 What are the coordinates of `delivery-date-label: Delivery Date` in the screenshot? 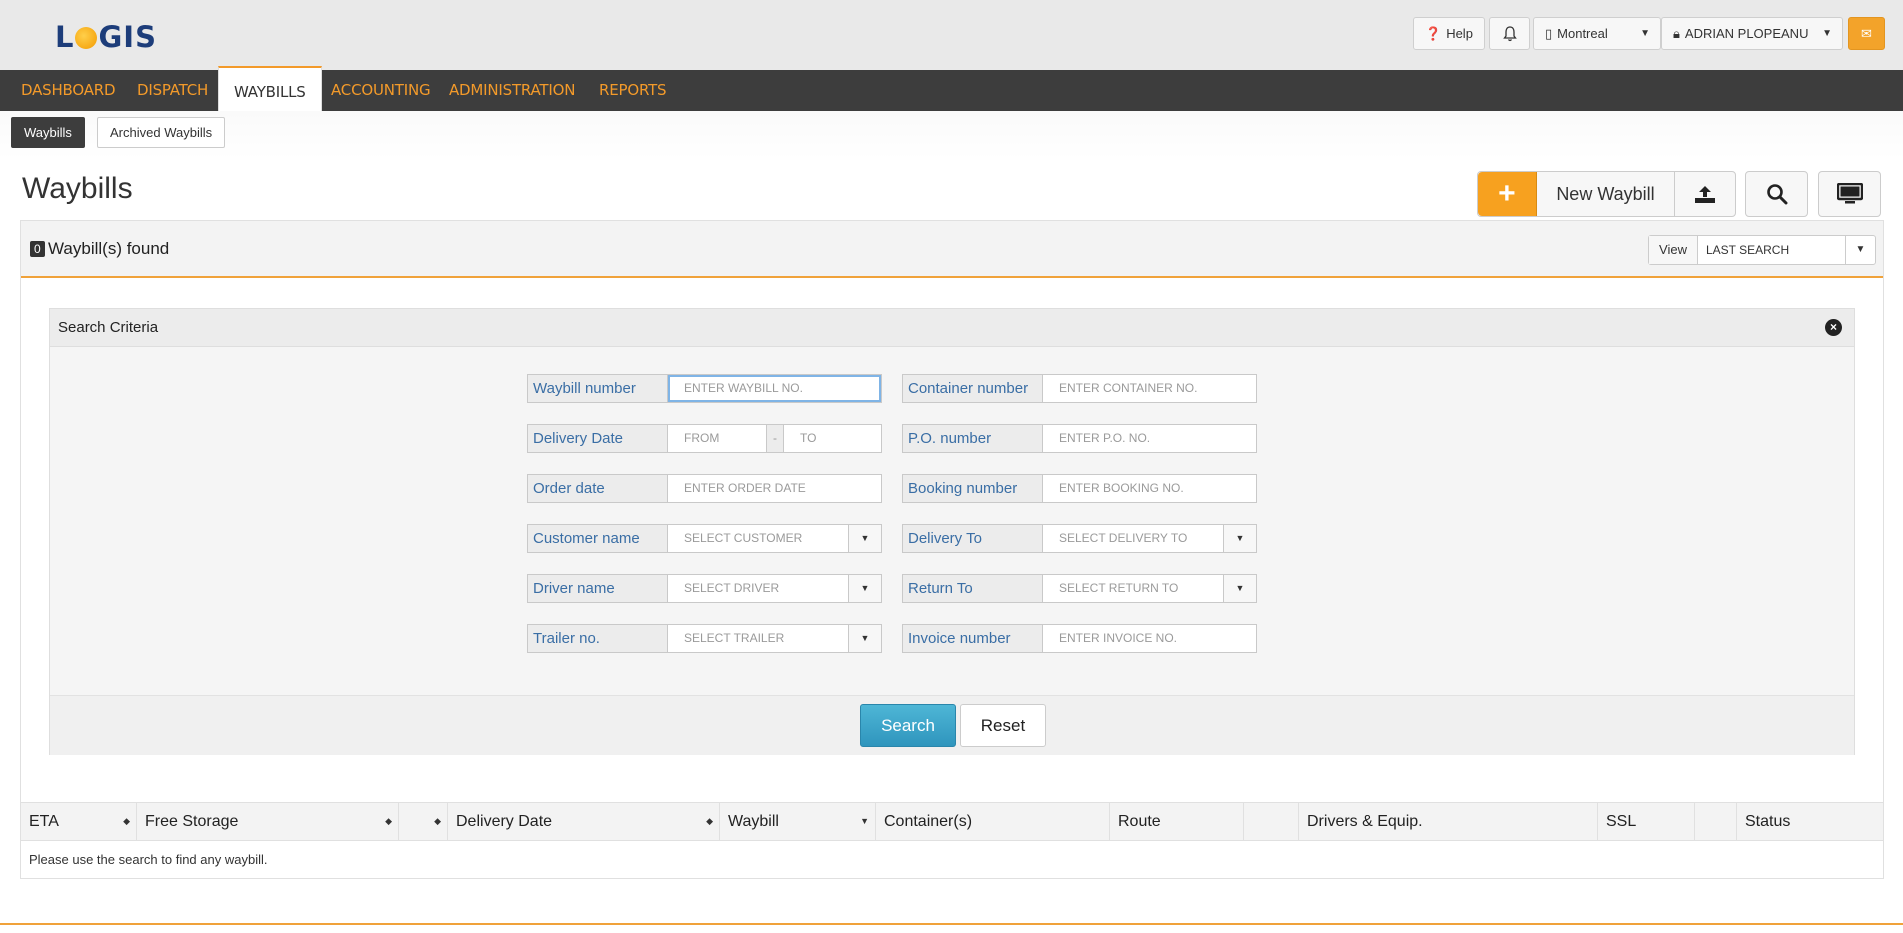 It's located at (598, 438).